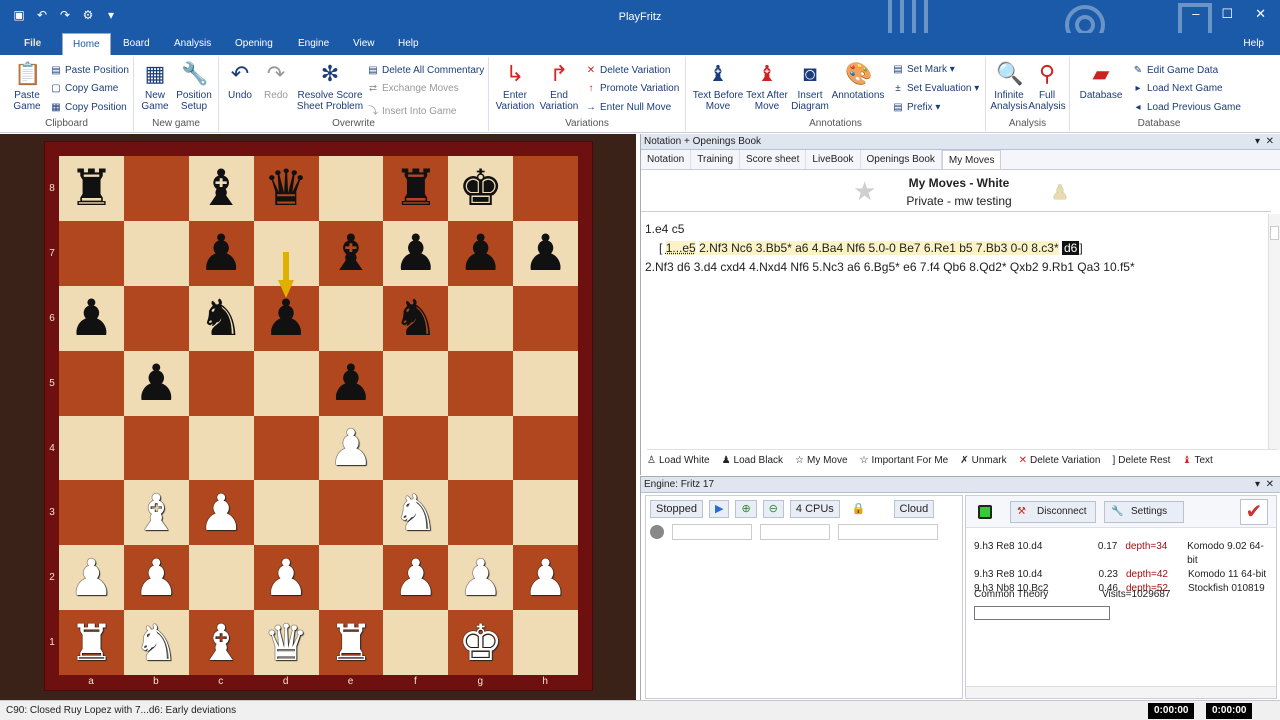 Image resolution: width=1280 pixels, height=720 pixels. Describe the element at coordinates (416, 642) in the screenshot. I see `square-f1` at that location.